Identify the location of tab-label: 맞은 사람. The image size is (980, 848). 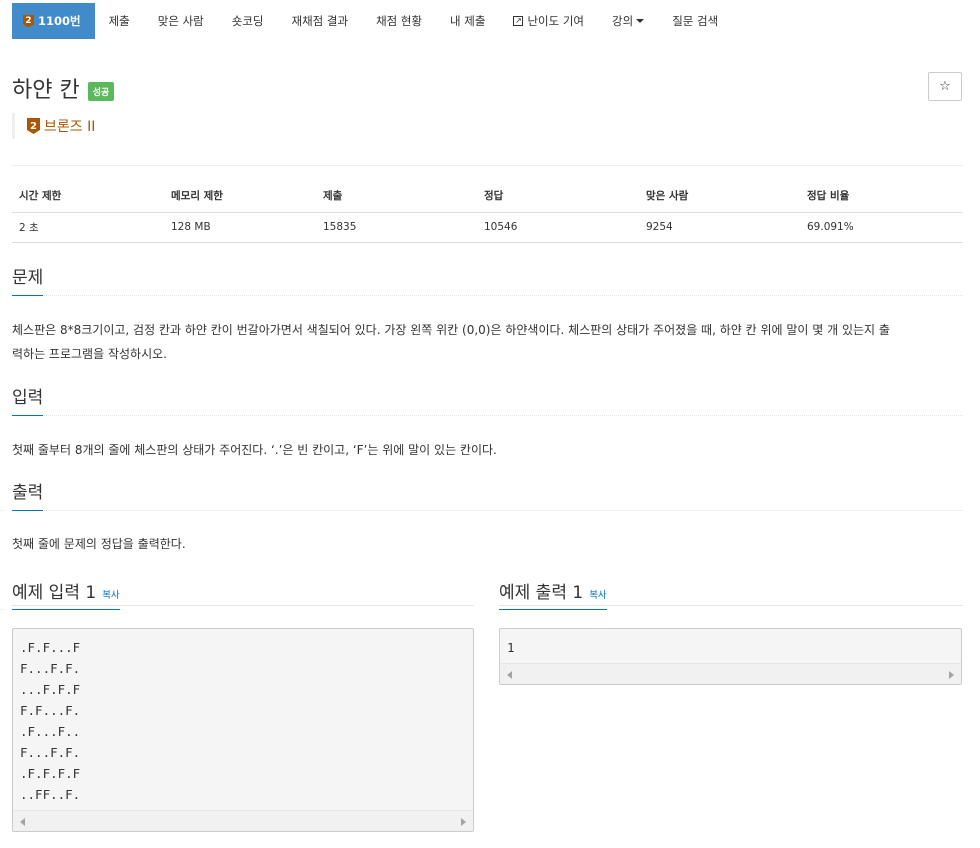
(180, 21).